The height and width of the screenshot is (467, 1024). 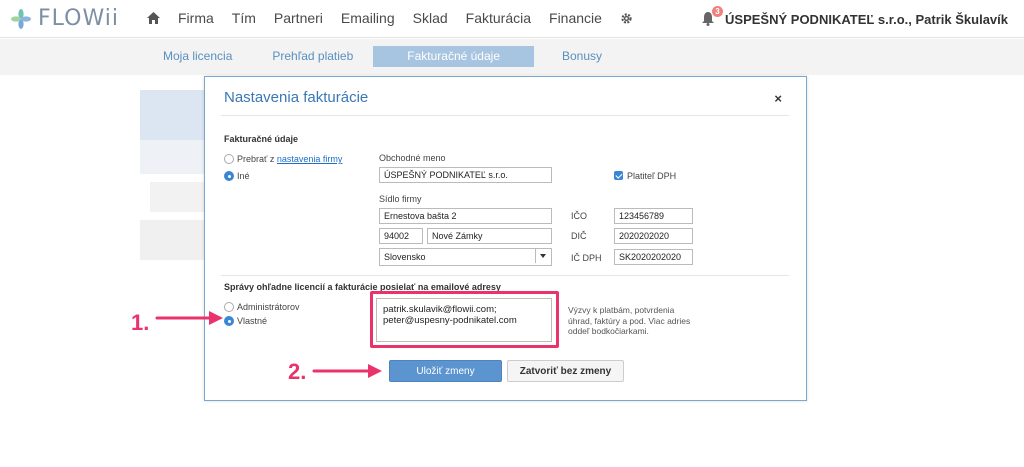 I want to click on ico-input: 123456789, so click(x=653, y=216).